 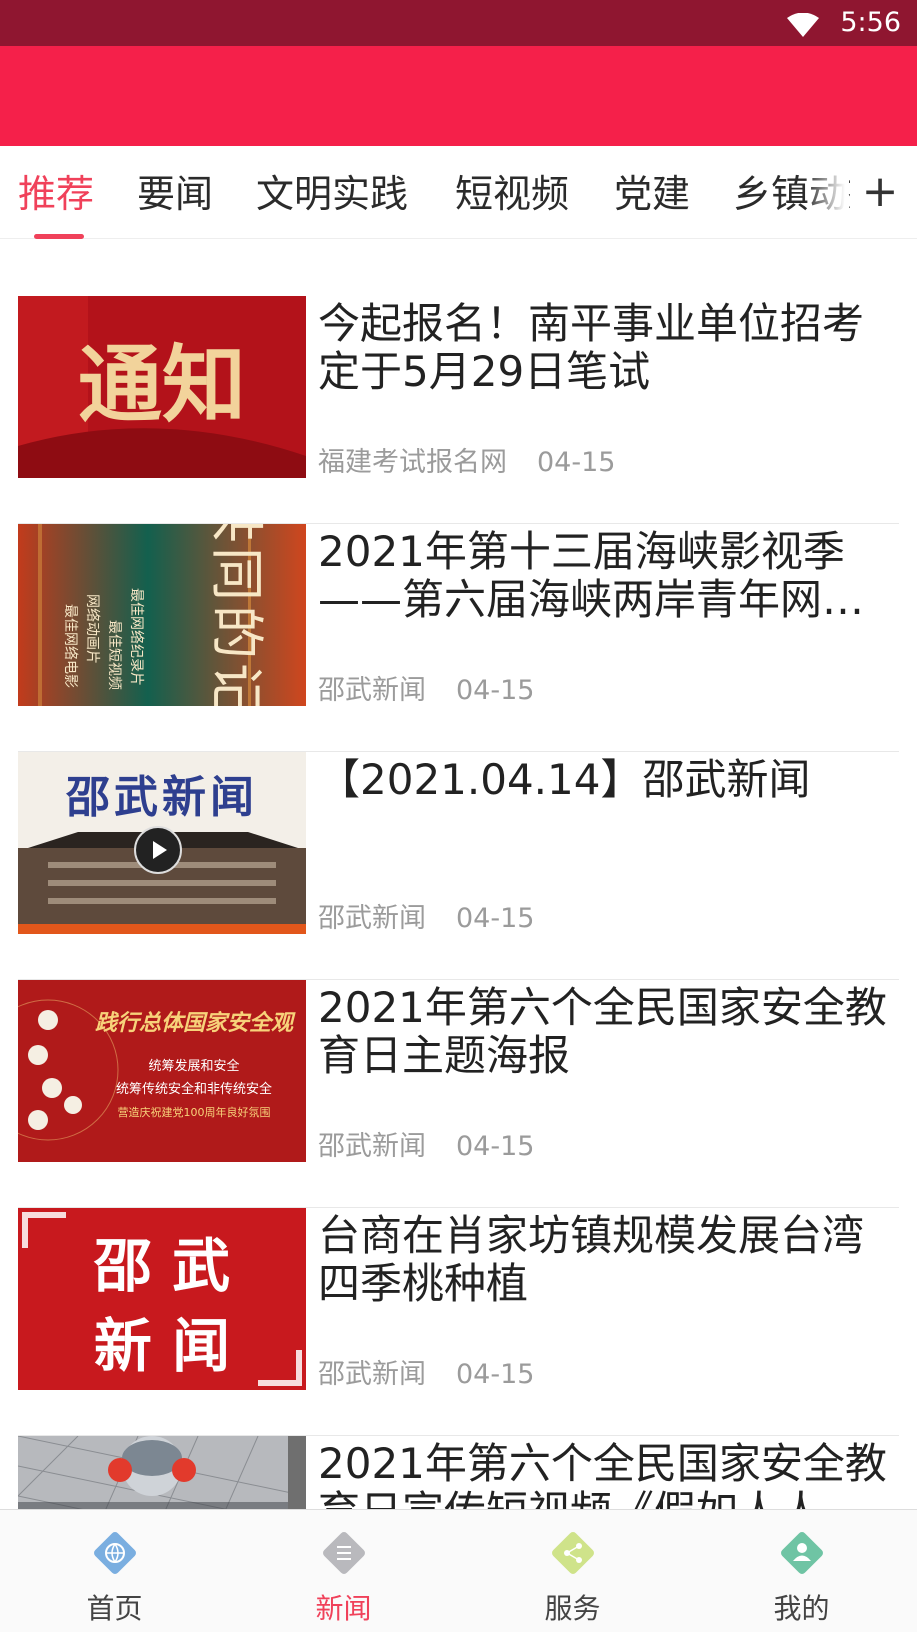 What do you see at coordinates (880, 192) in the screenshot?
I see `add-channel-button: +` at bounding box center [880, 192].